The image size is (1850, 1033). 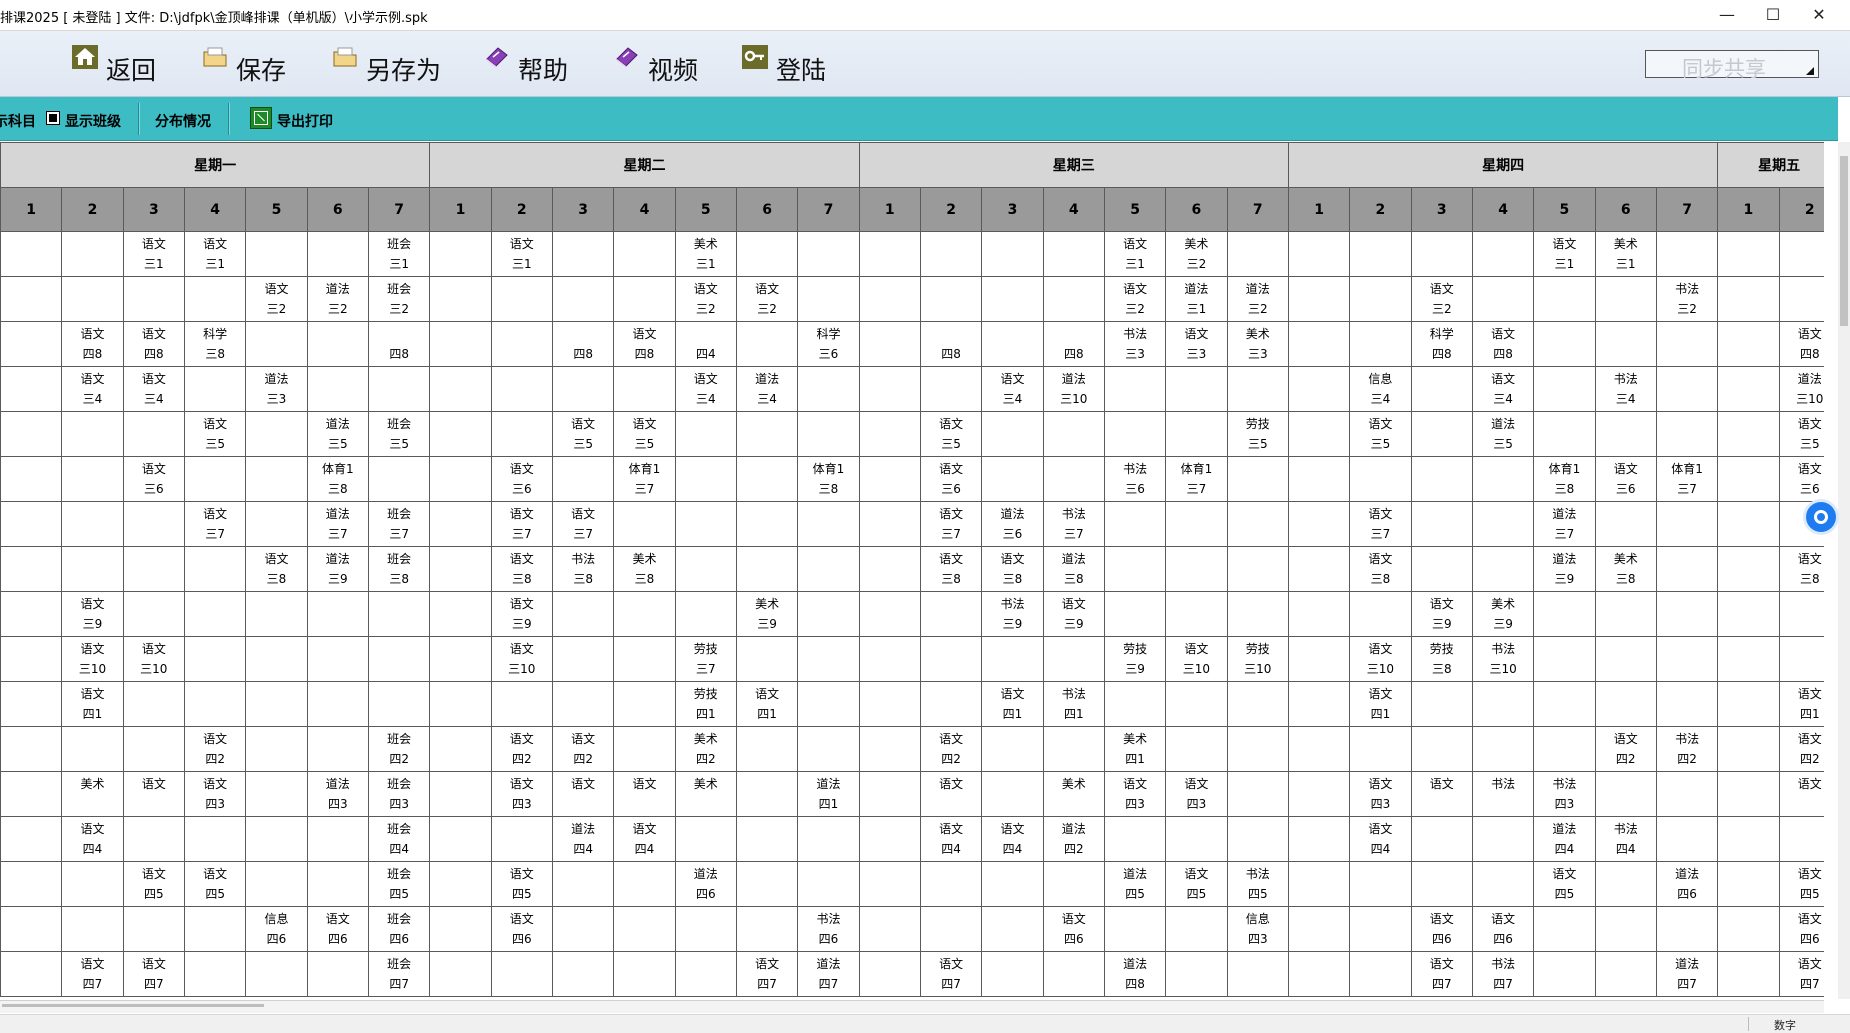 What do you see at coordinates (583, 524) in the screenshot?
I see `schedule-cell: 语文 三7` at bounding box center [583, 524].